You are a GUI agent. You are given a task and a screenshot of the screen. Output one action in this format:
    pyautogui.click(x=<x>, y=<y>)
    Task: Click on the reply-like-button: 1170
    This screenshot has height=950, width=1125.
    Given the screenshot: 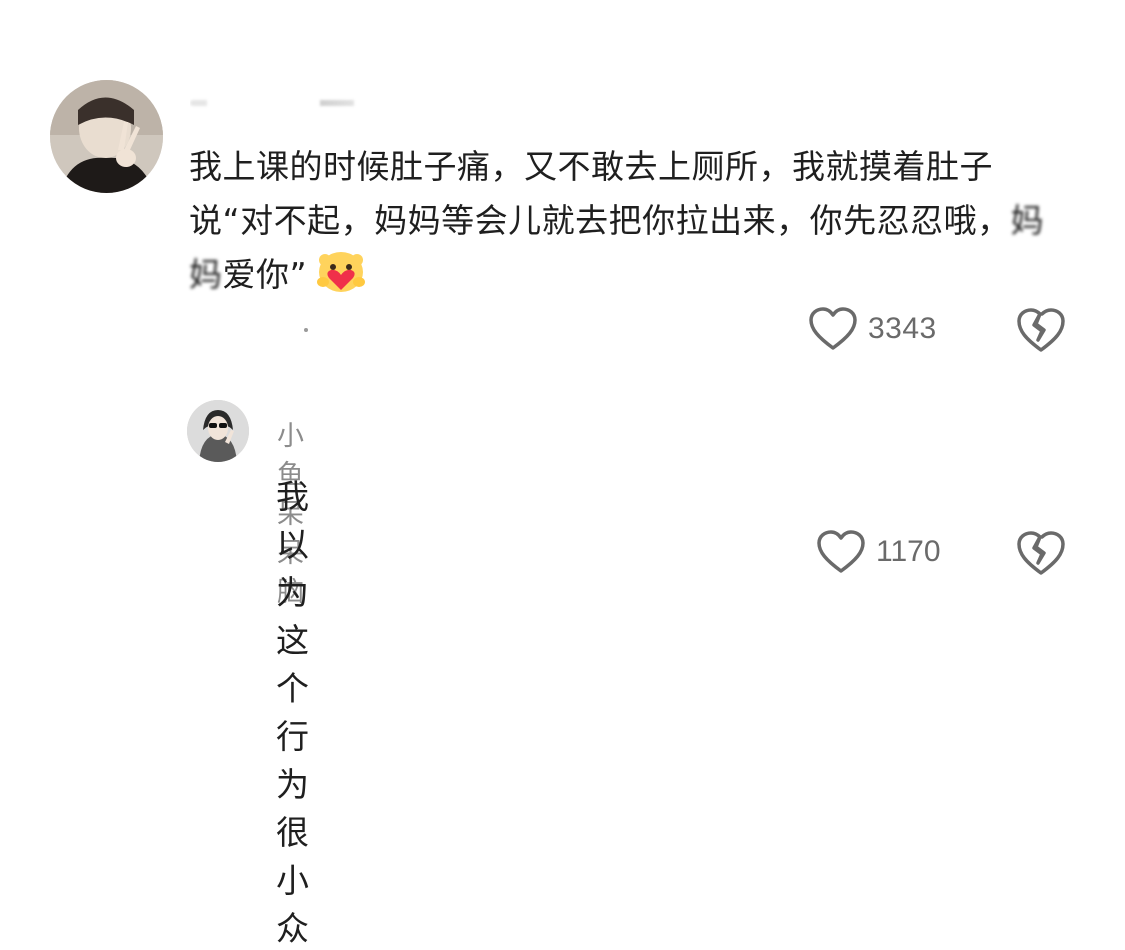 What is the action you would take?
    pyautogui.click(x=878, y=552)
    